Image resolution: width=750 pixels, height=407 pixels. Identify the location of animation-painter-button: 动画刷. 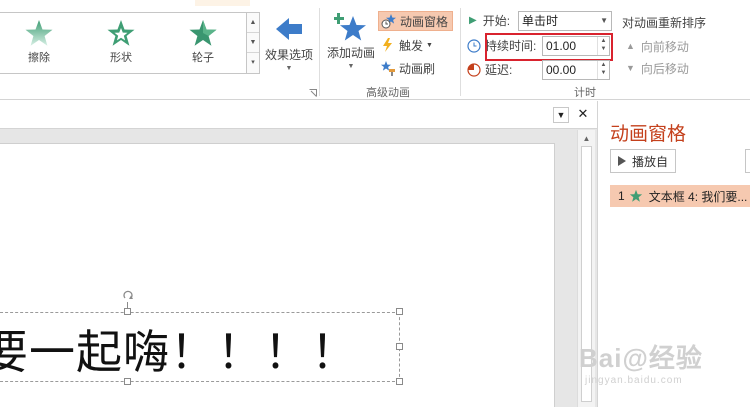
(407, 68).